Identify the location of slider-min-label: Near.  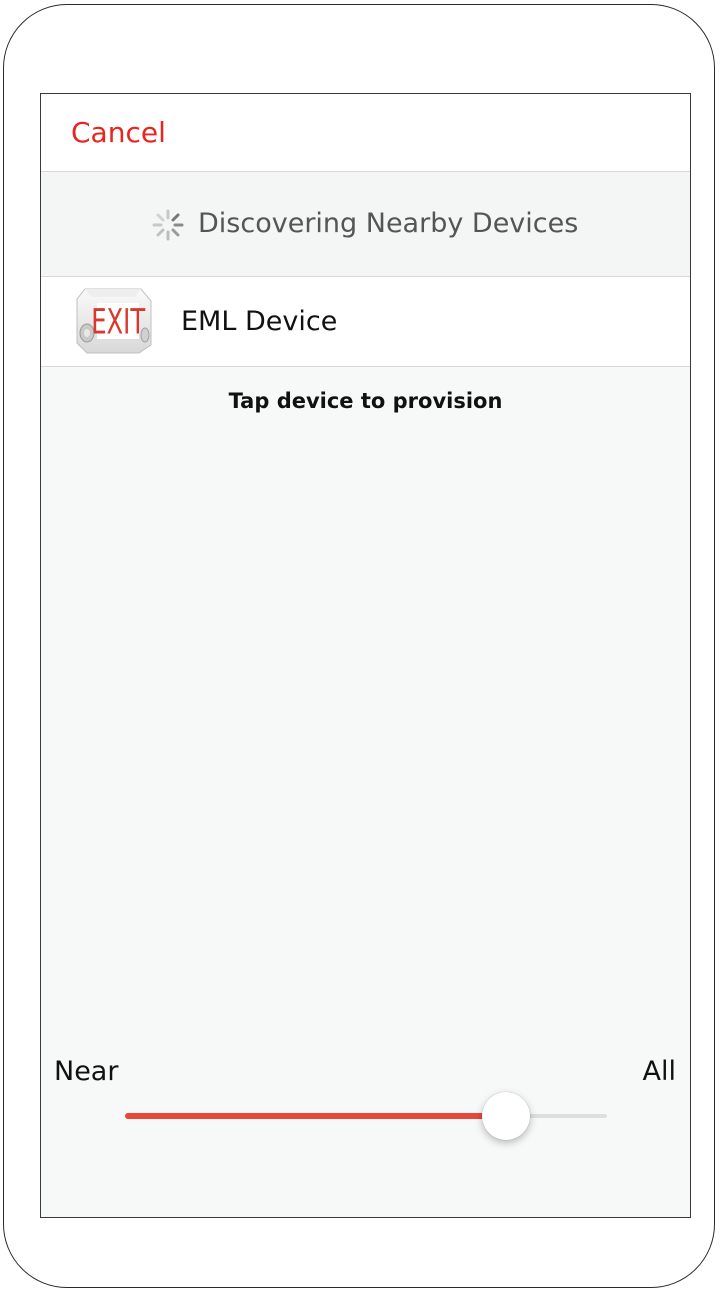
(86, 1071).